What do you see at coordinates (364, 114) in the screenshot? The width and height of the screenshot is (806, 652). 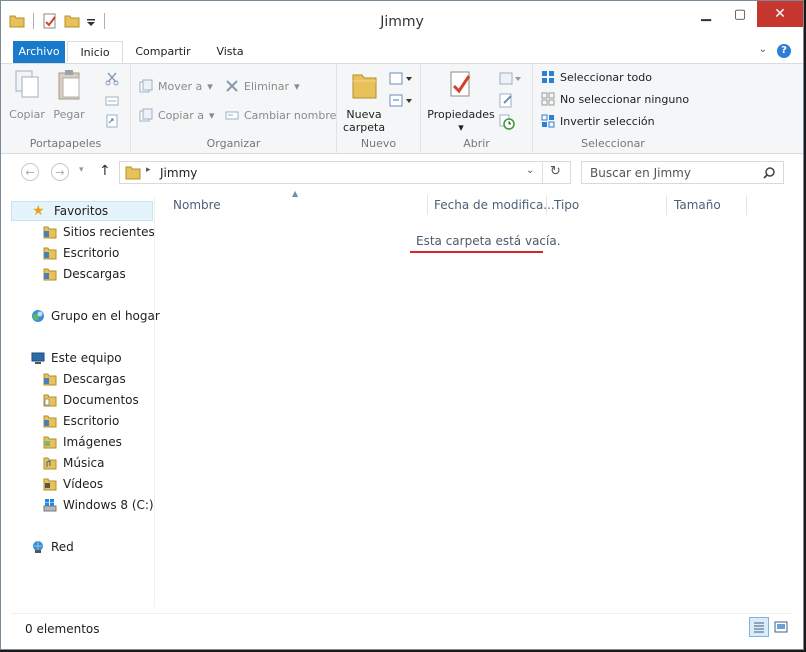 I see `new-folder-label-1: Nueva` at bounding box center [364, 114].